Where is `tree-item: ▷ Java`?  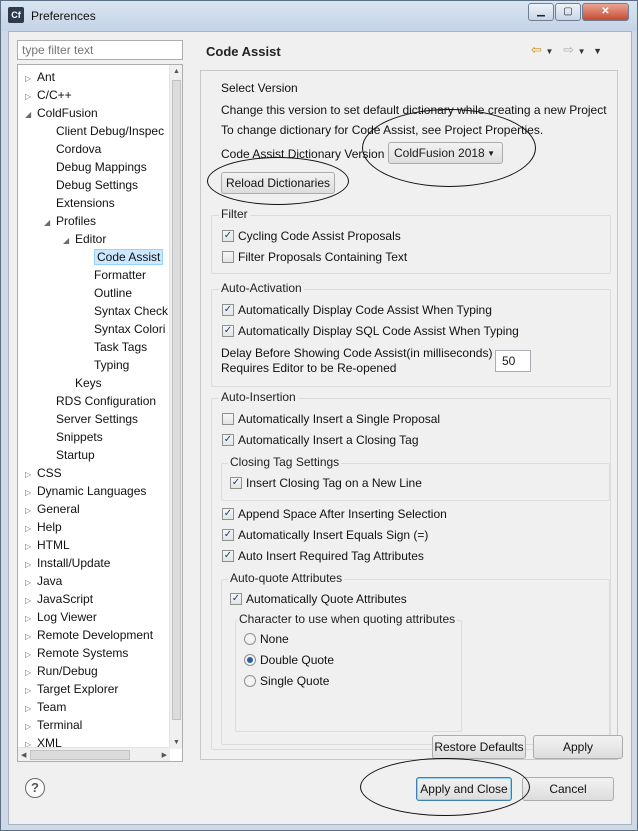 tree-item: ▷ Java is located at coordinates (43, 581).